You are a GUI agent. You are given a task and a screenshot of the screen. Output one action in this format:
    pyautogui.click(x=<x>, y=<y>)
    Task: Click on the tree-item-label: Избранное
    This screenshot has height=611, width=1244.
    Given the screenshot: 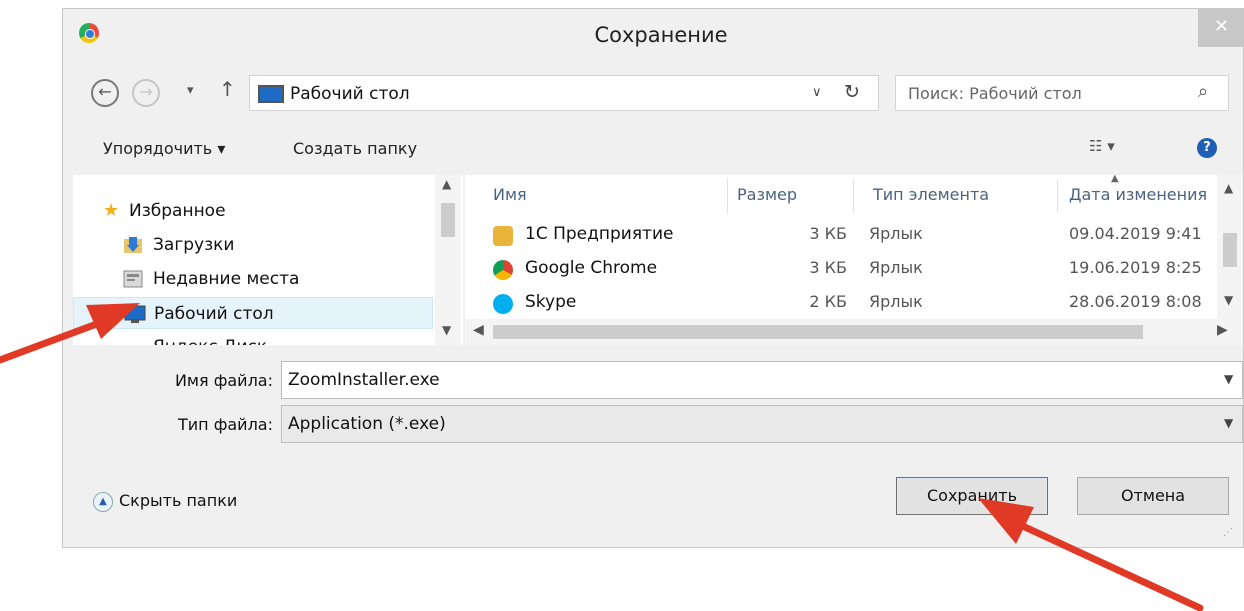 What is the action you would take?
    pyautogui.click(x=177, y=211)
    